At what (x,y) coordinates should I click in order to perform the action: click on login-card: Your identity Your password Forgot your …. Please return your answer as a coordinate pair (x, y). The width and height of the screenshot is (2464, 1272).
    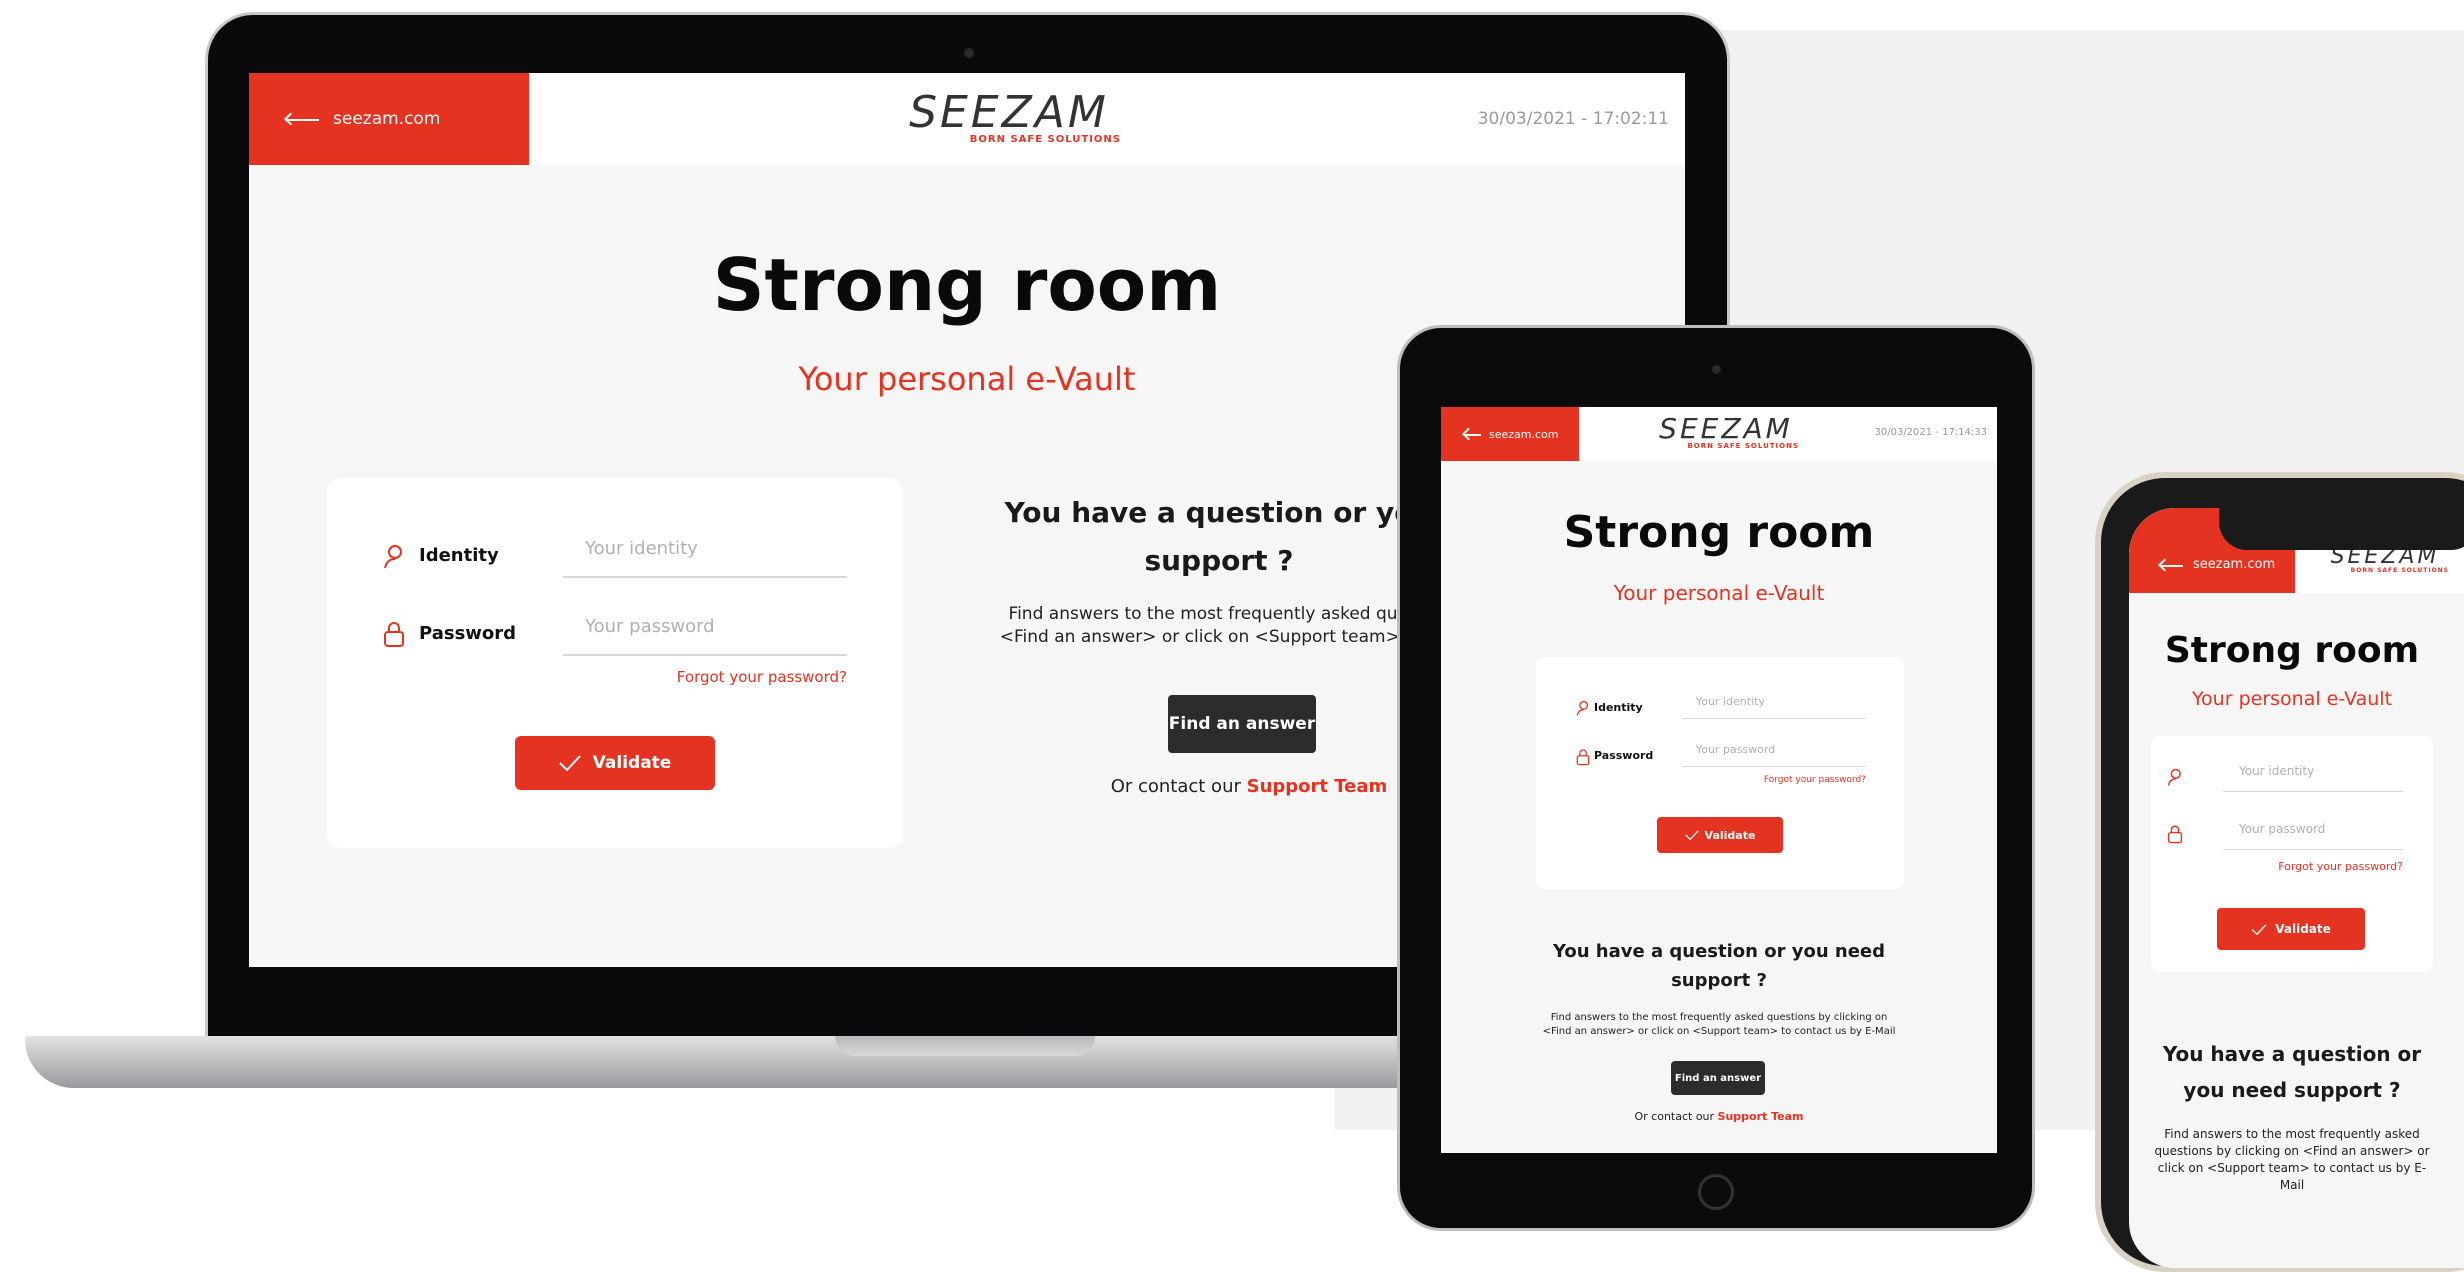
    Looking at the image, I should click on (2292, 854).